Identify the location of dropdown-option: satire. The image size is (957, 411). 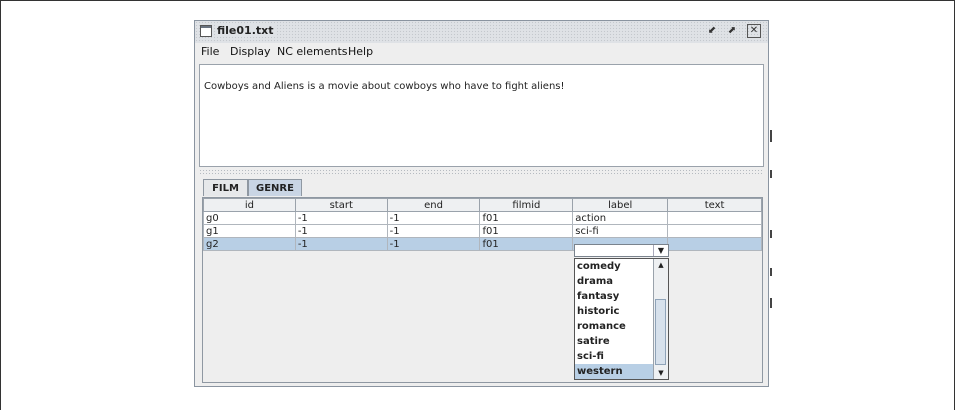
(614, 341).